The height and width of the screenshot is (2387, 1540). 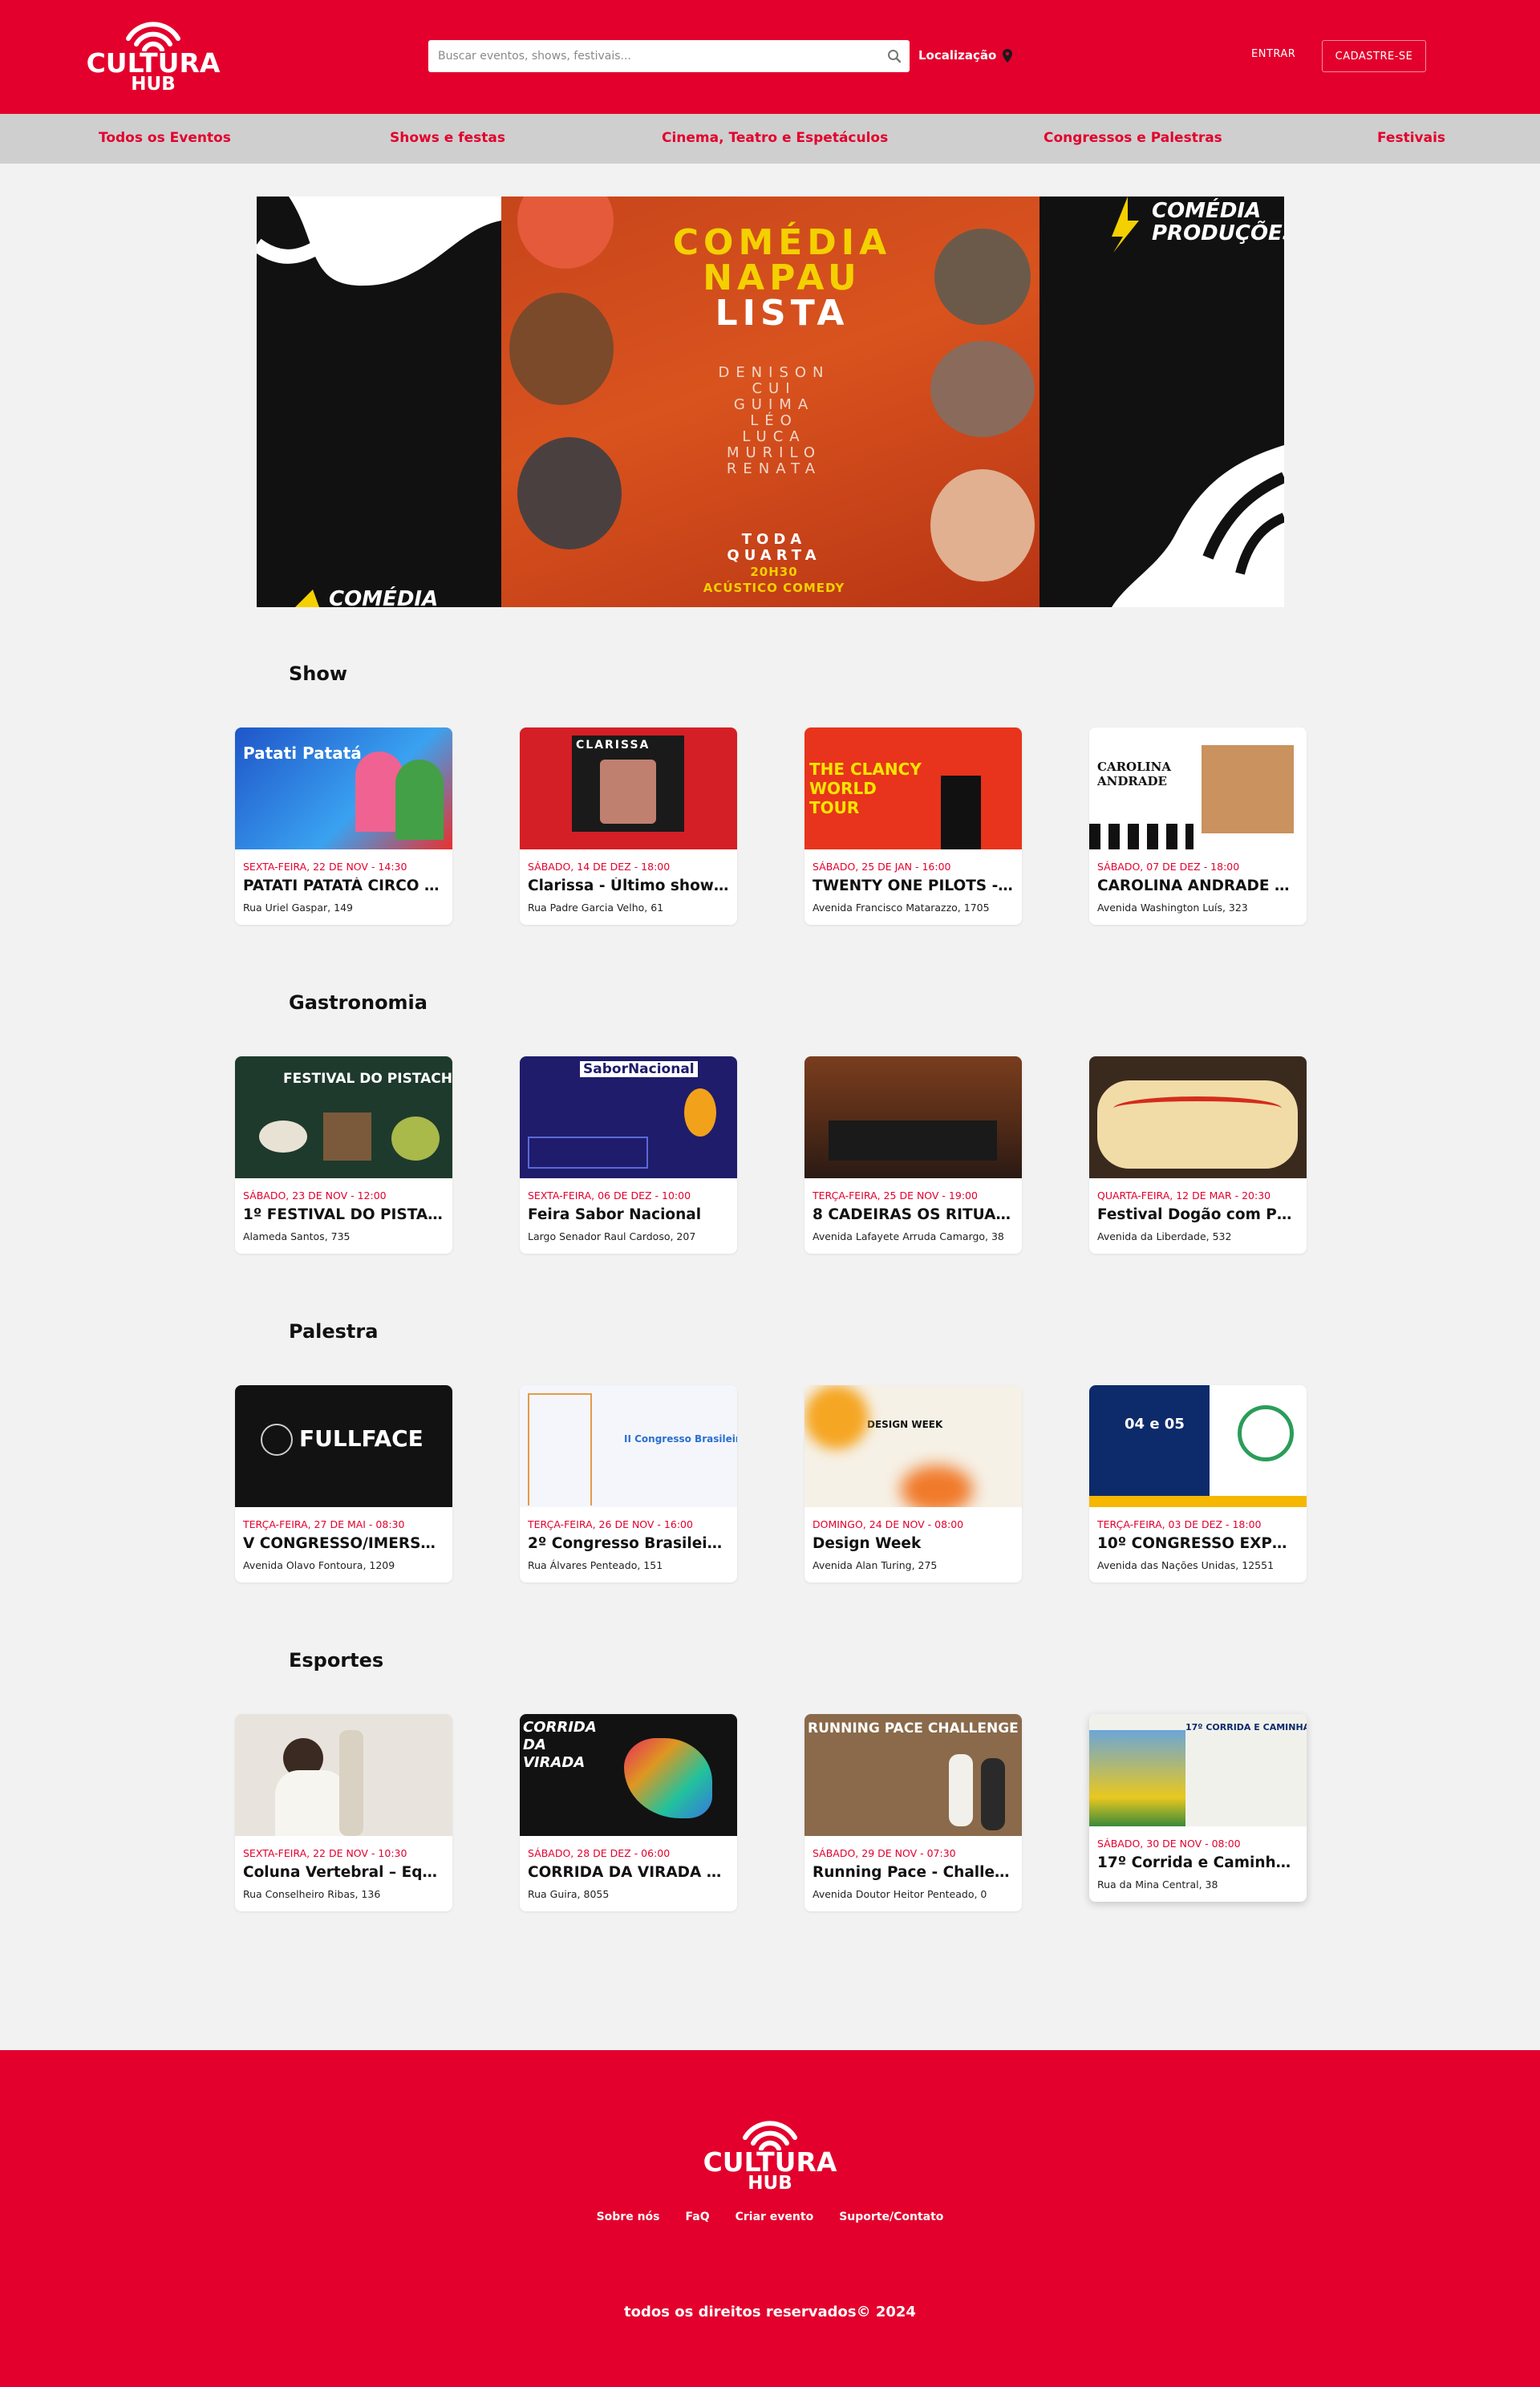 I want to click on event-name: CORRIDA DA VIRADA 2025, so click(x=628, y=1872).